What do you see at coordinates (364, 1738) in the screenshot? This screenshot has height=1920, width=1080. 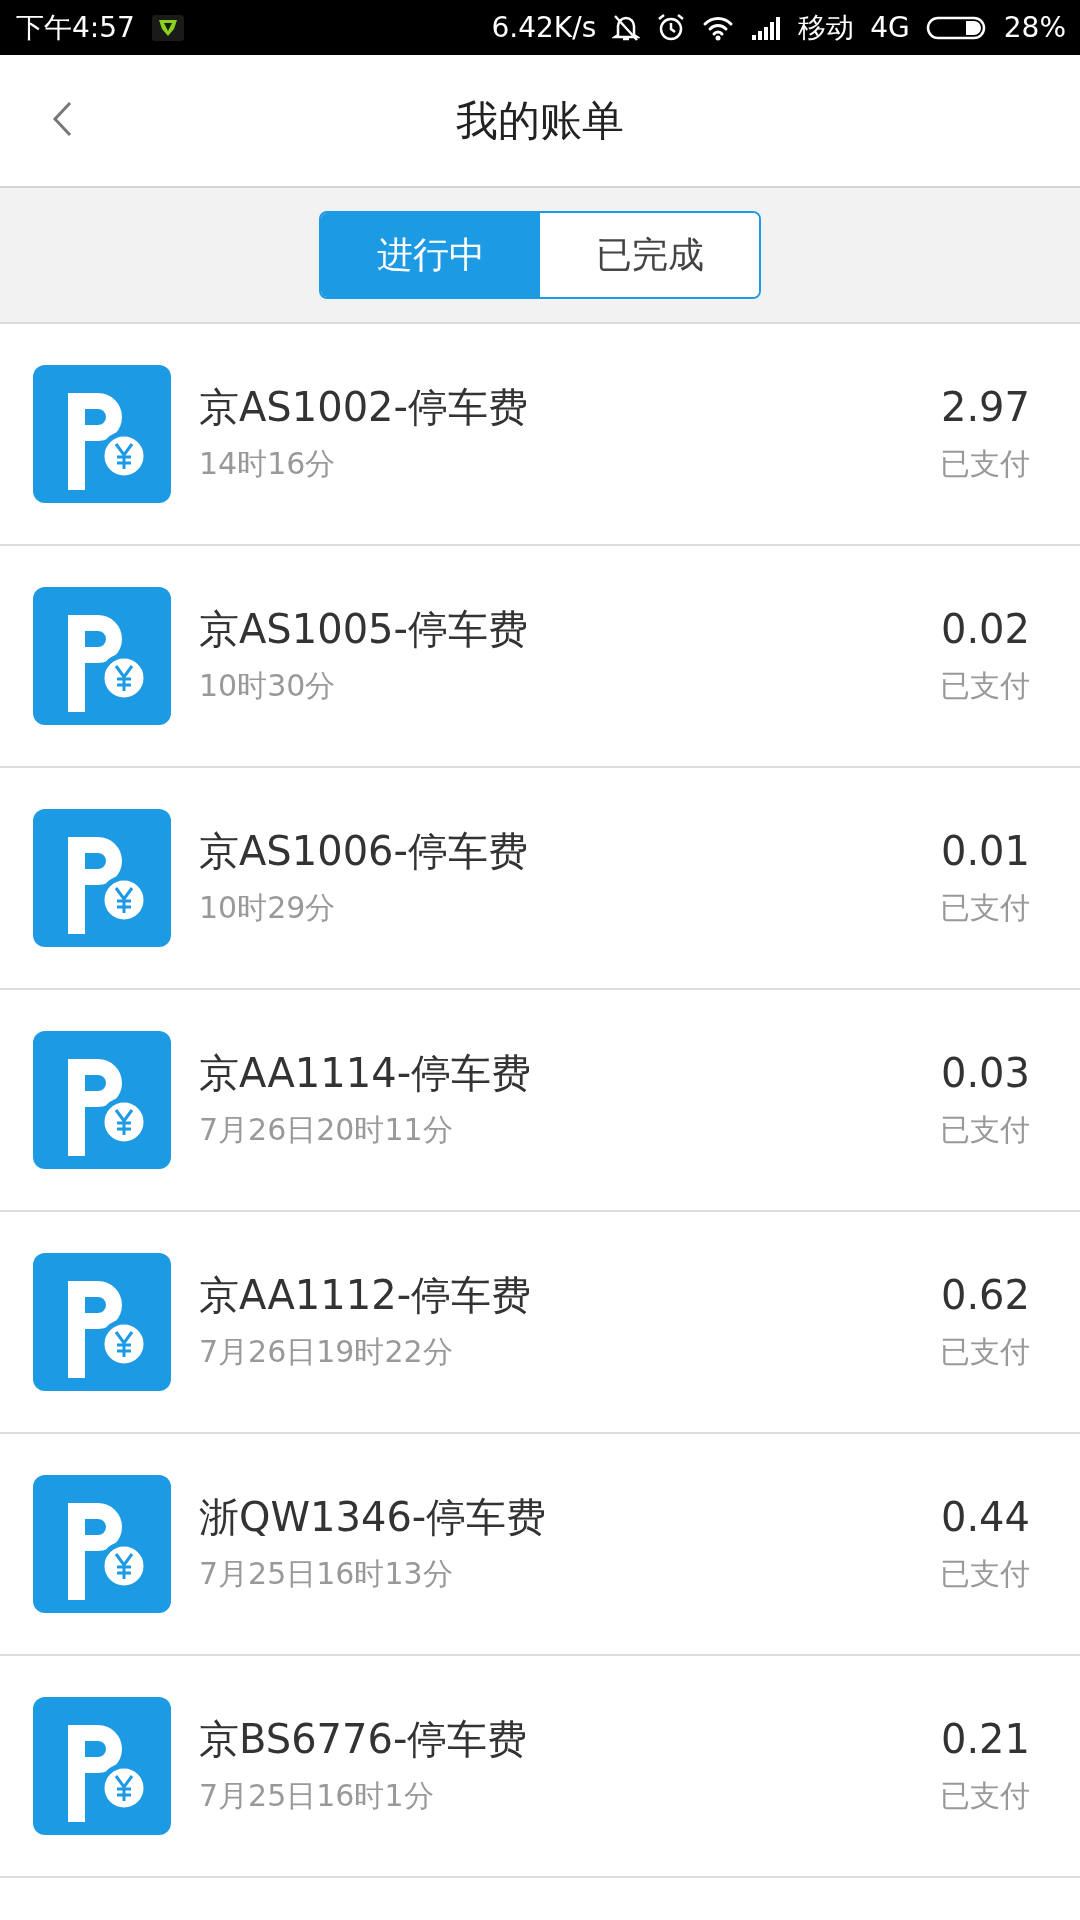 I see `bill-title: 京BS6776-停车费` at bounding box center [364, 1738].